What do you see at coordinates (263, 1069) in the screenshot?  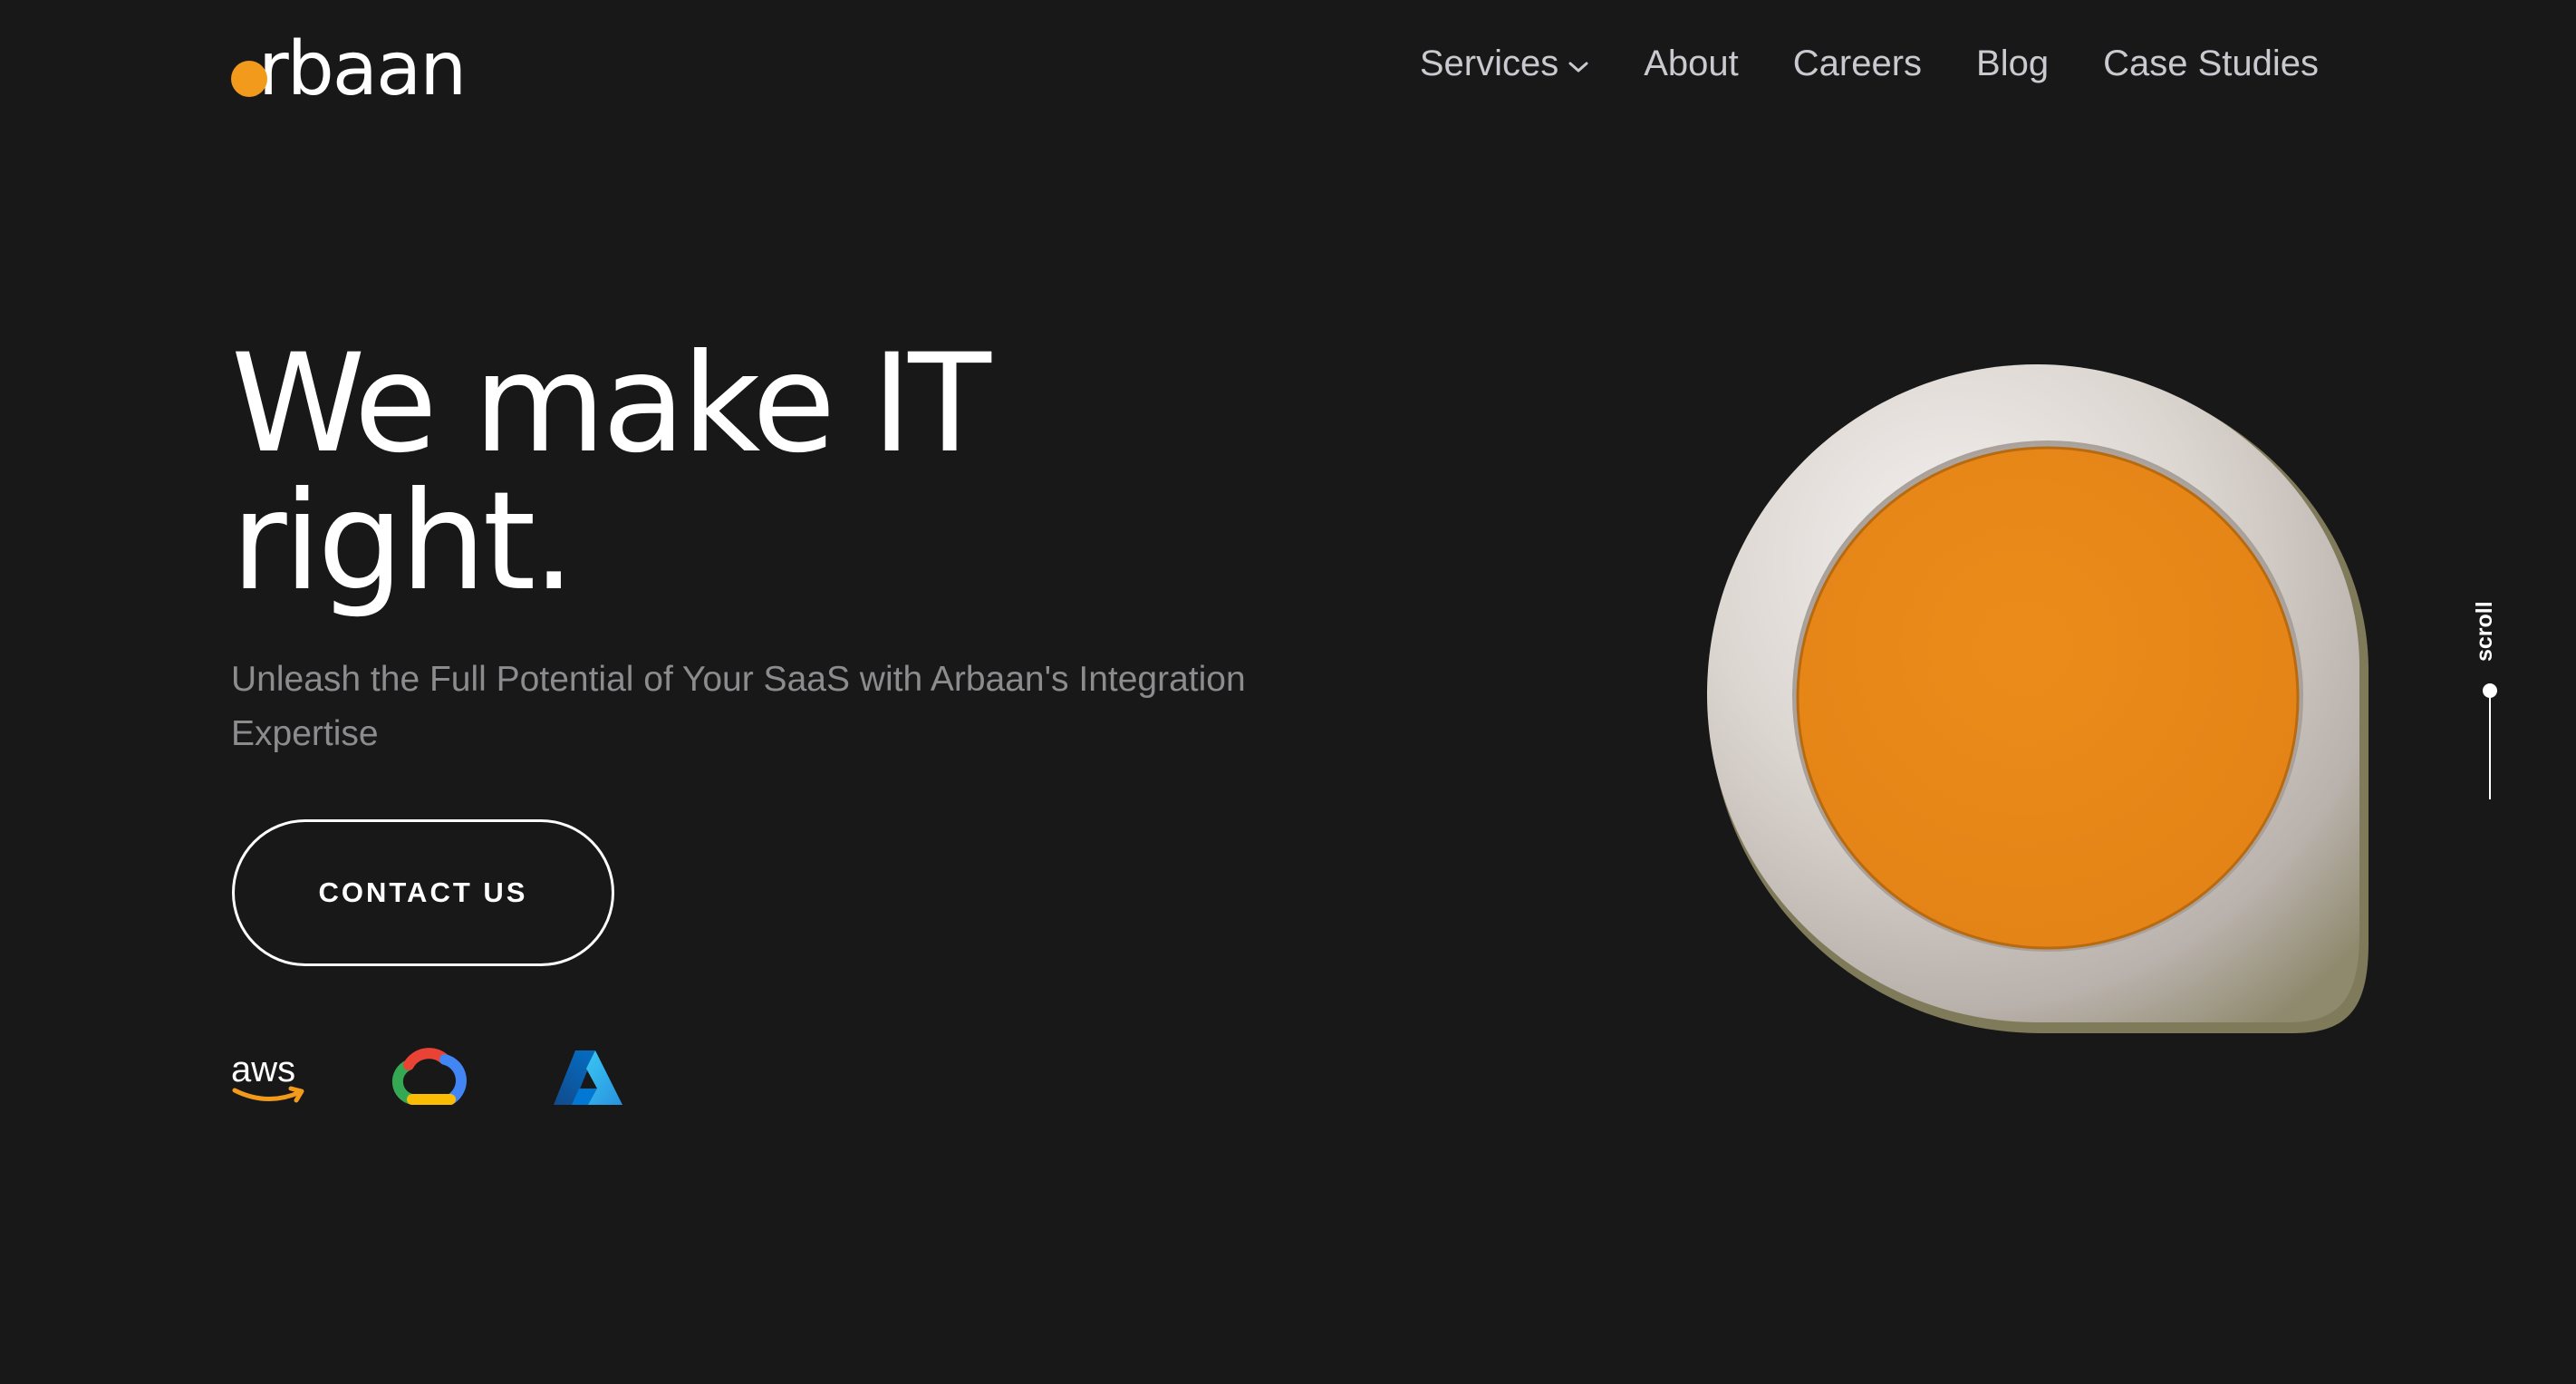 I see `aws-logo-text: aws` at bounding box center [263, 1069].